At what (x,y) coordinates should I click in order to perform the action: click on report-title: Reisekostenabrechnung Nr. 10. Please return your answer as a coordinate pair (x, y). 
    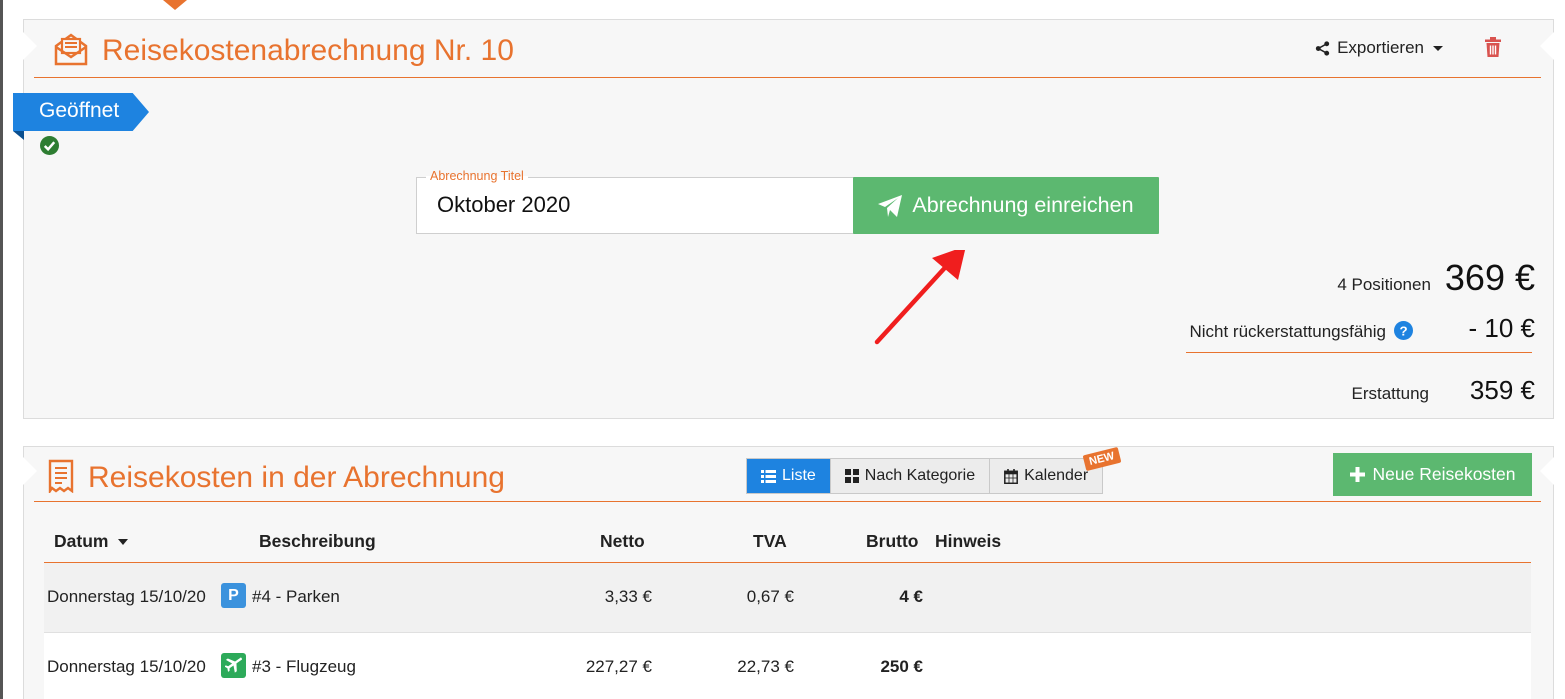
    Looking at the image, I should click on (308, 50).